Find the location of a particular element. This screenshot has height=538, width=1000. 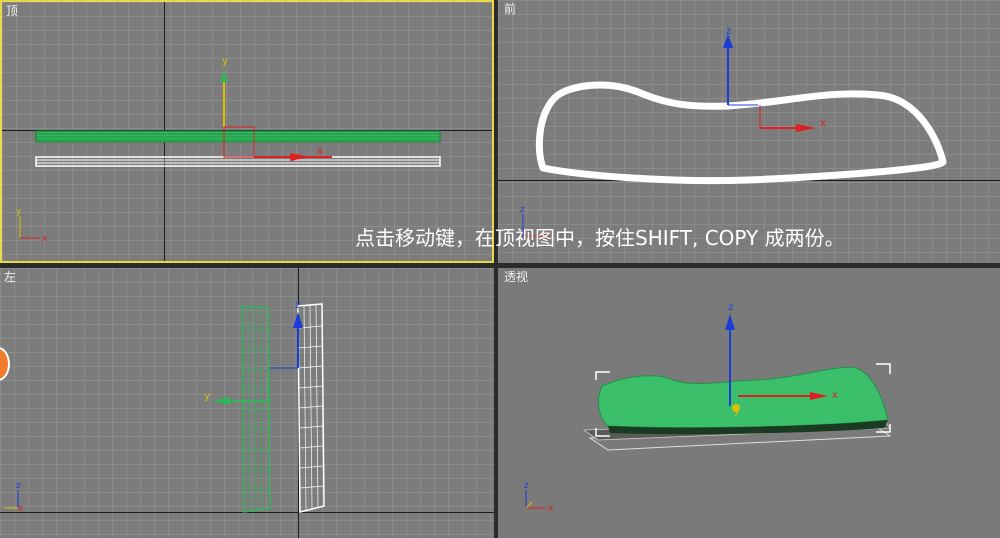

copied-object-left is located at coordinates (311, 408).